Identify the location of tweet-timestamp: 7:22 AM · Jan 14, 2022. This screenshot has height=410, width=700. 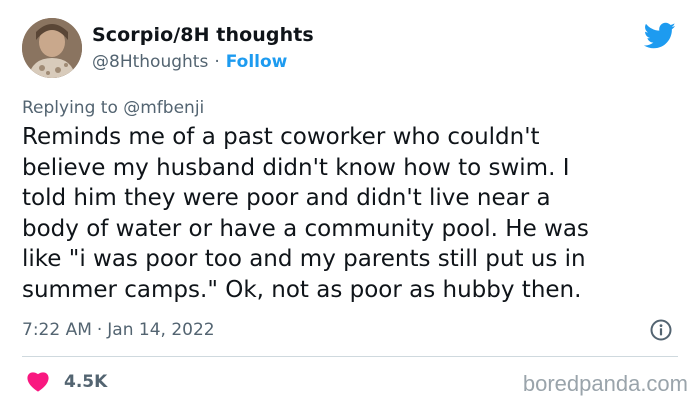
(118, 330).